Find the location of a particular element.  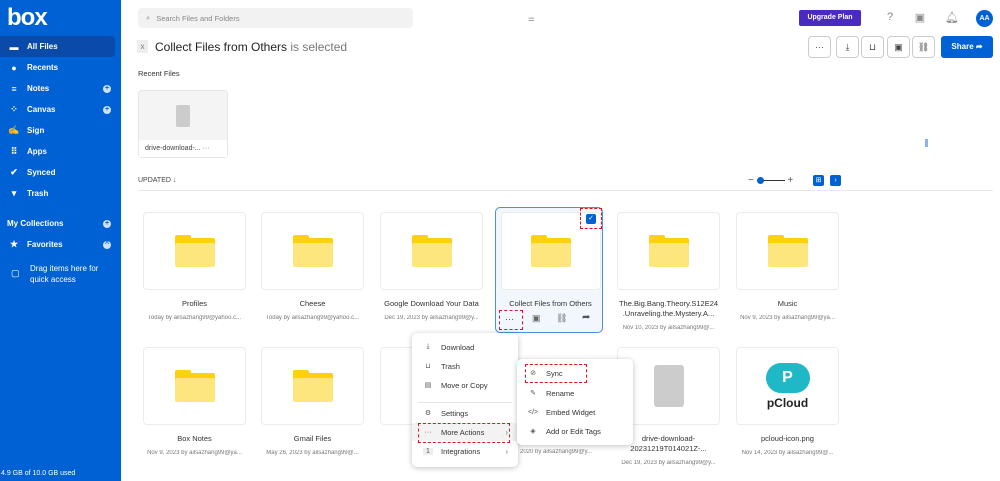

download-icon: ⤓ is located at coordinates (428, 346).